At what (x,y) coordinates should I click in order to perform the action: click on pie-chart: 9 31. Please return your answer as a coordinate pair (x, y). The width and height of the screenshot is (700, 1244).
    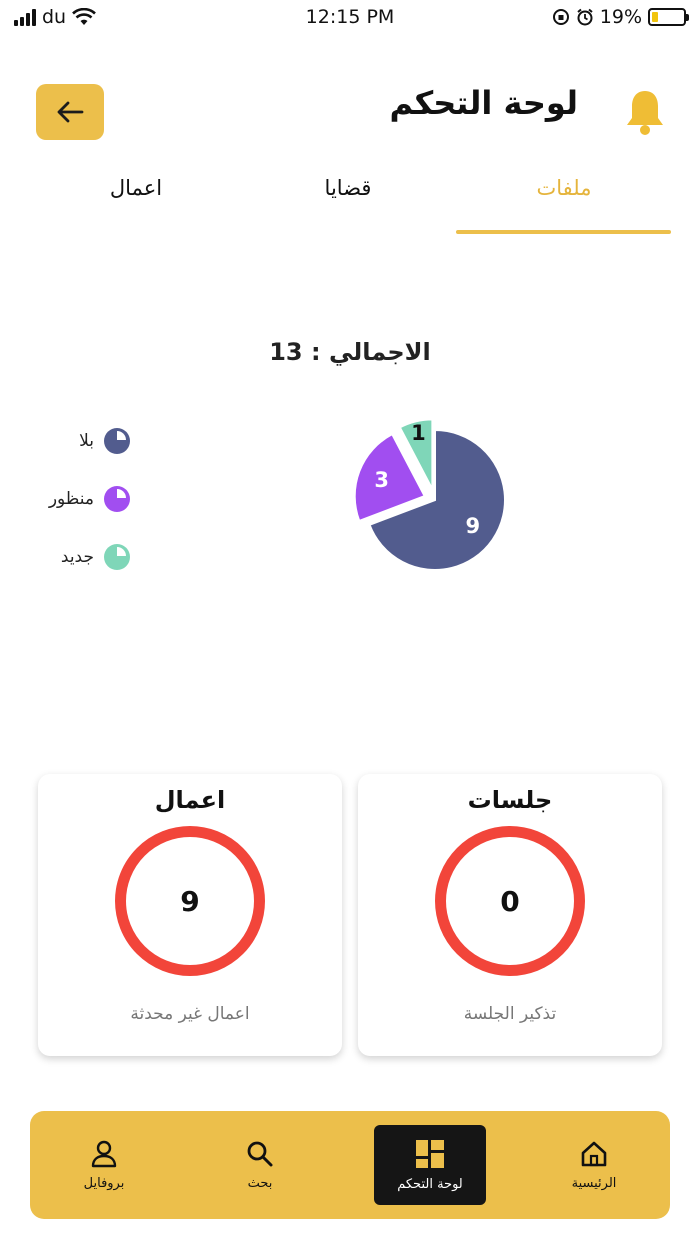
    Looking at the image, I should click on (429, 494).